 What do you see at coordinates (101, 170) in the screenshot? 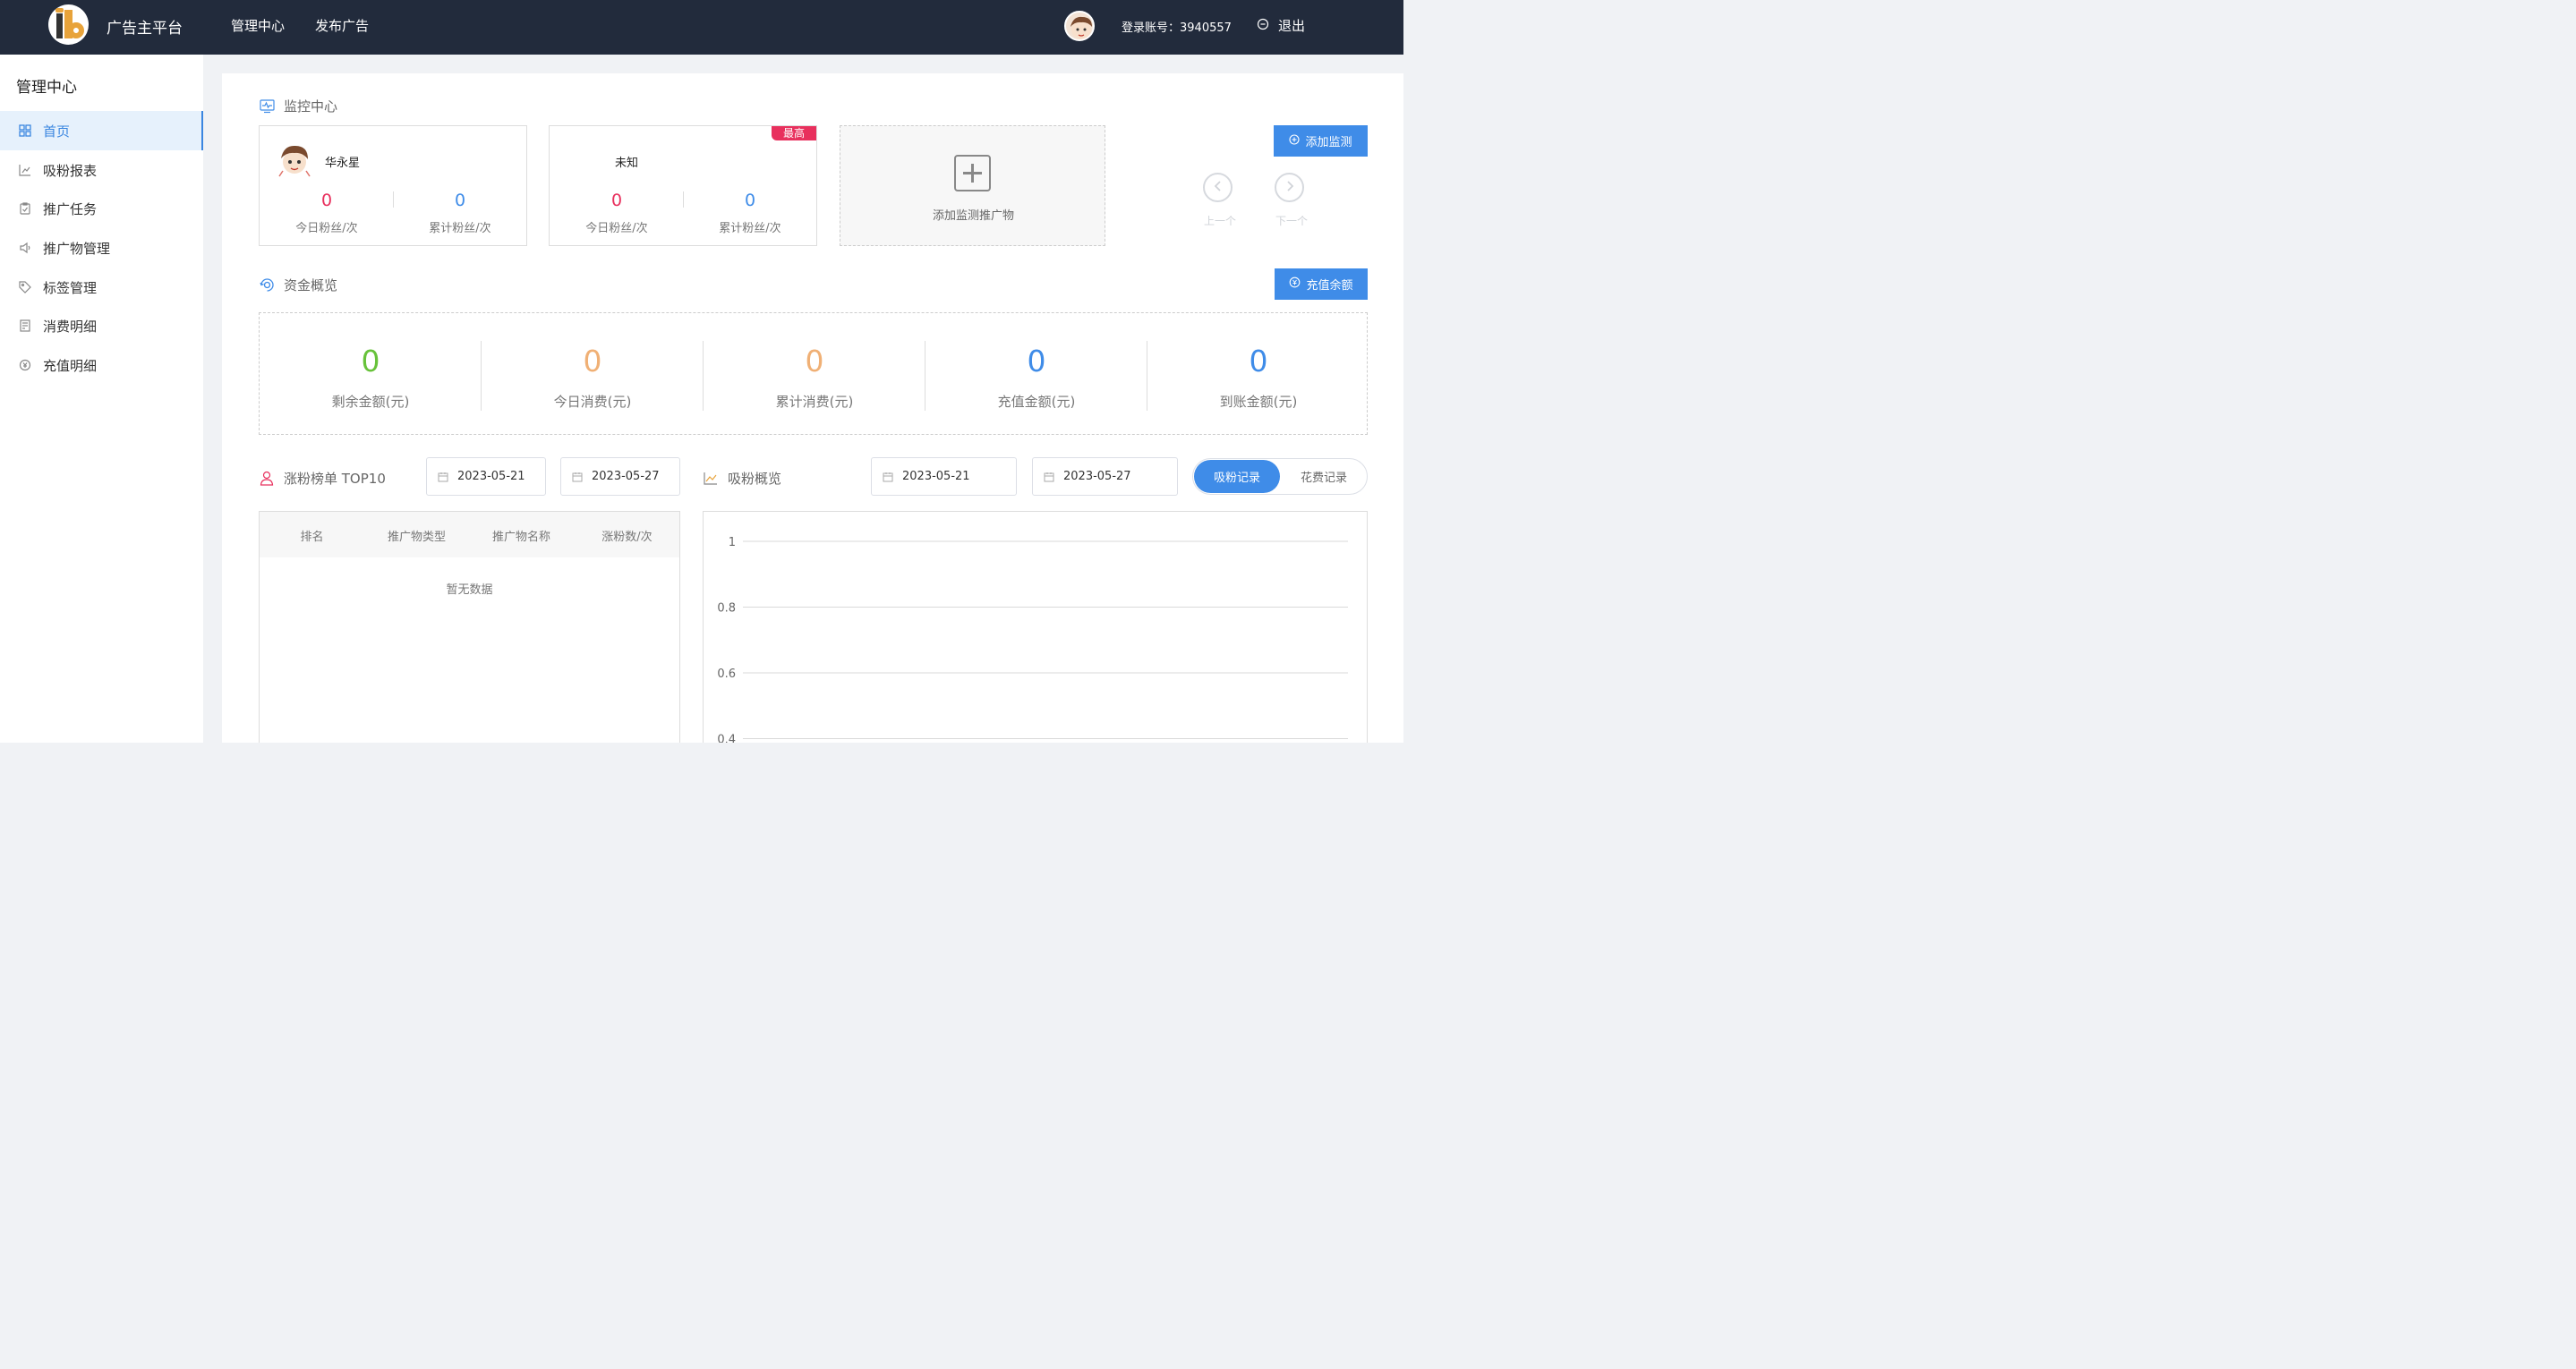
I see `sidebar-item-fans-report: 吸粉报表` at bounding box center [101, 170].